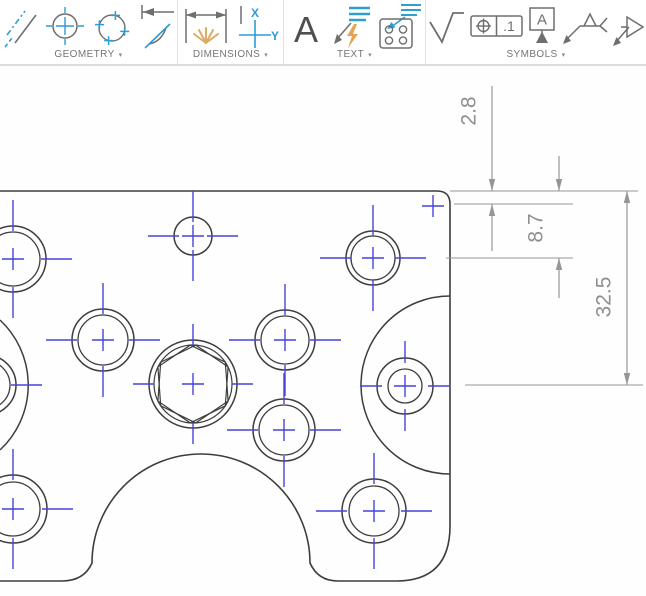 This screenshot has height=596, width=646. Describe the element at coordinates (398, 26) in the screenshot. I see `table-icon` at that location.